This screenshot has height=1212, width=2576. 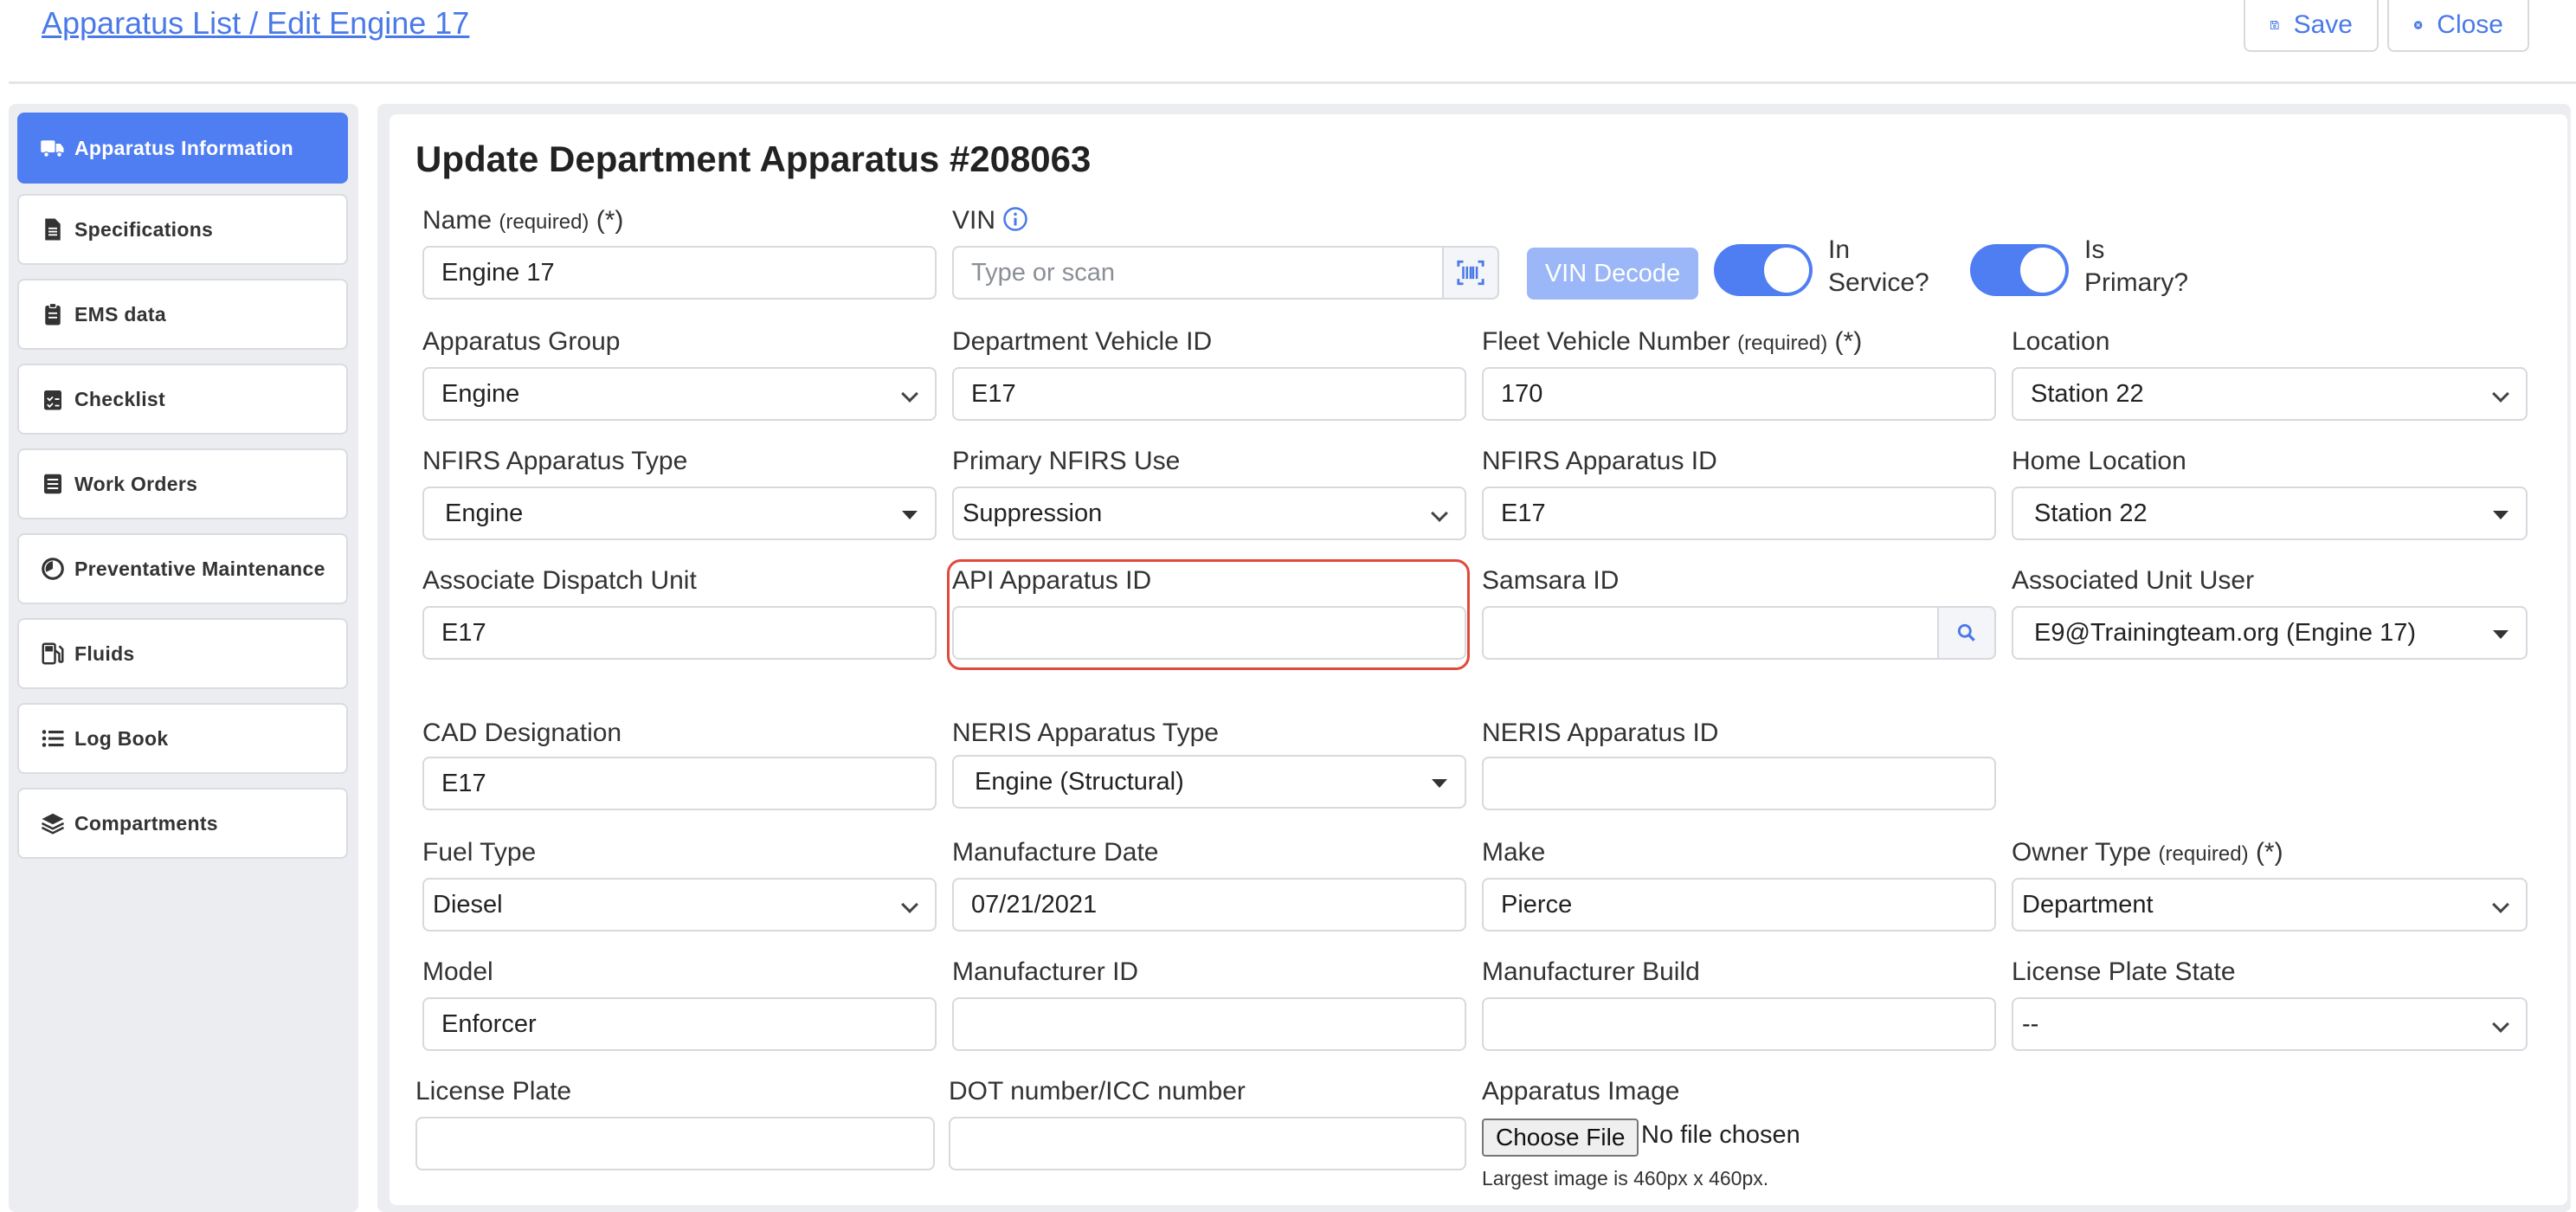 What do you see at coordinates (119, 399) in the screenshot?
I see `sidebar-item-label: Checklist` at bounding box center [119, 399].